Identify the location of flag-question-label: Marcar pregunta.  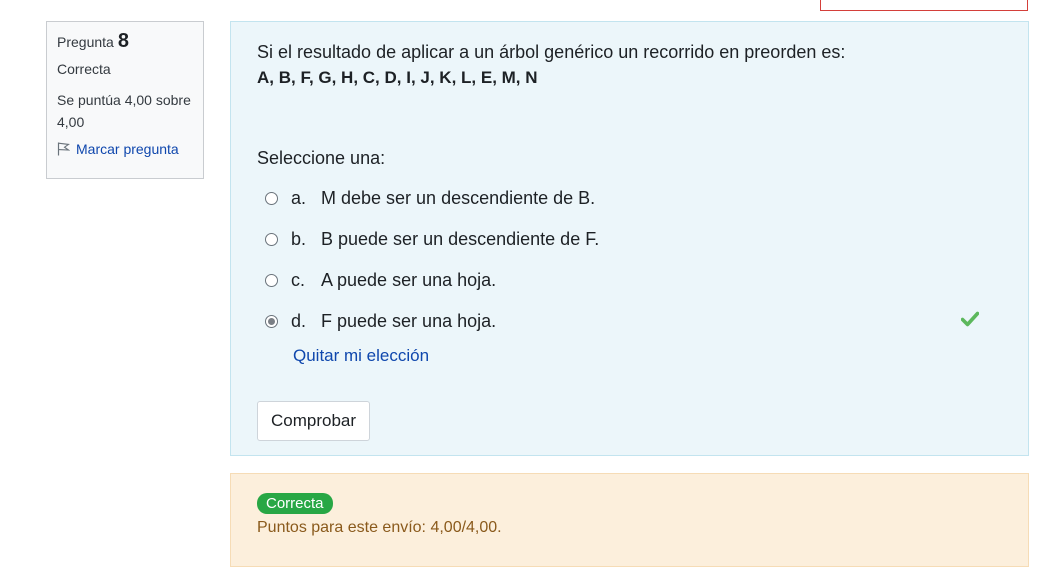
(127, 149).